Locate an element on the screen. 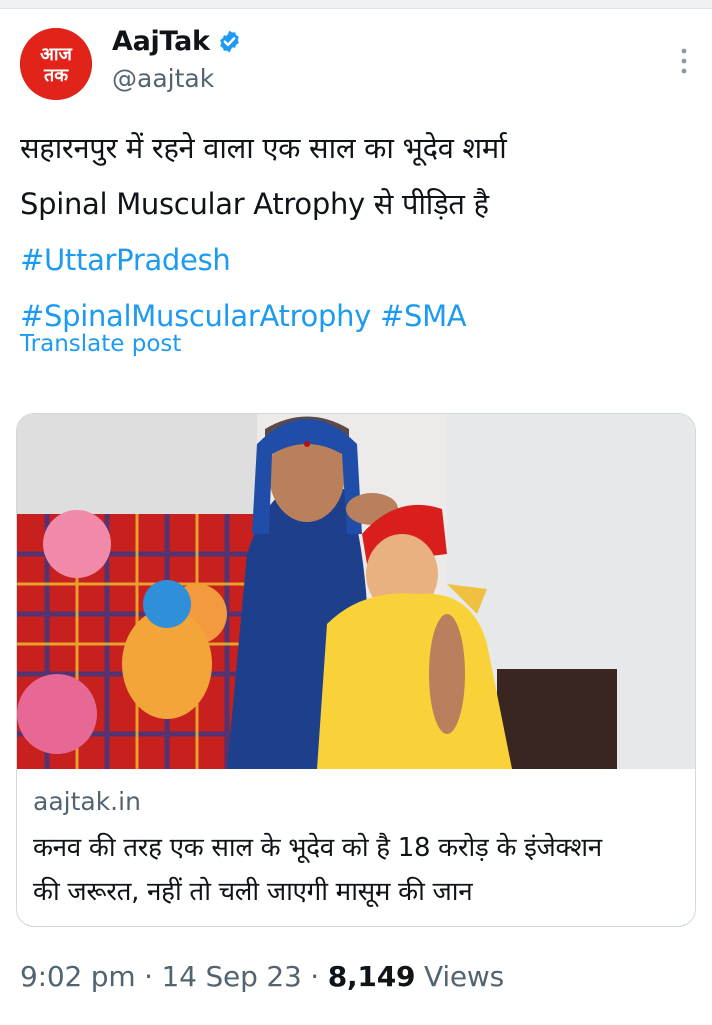  author-name: AajTak is located at coordinates (177, 41).